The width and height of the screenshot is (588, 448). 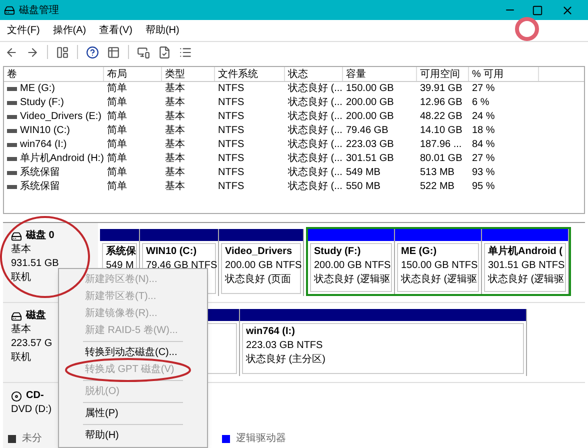 What do you see at coordinates (286, 359) in the screenshot?
I see `partition-info: 状态良好 (主分区)` at bounding box center [286, 359].